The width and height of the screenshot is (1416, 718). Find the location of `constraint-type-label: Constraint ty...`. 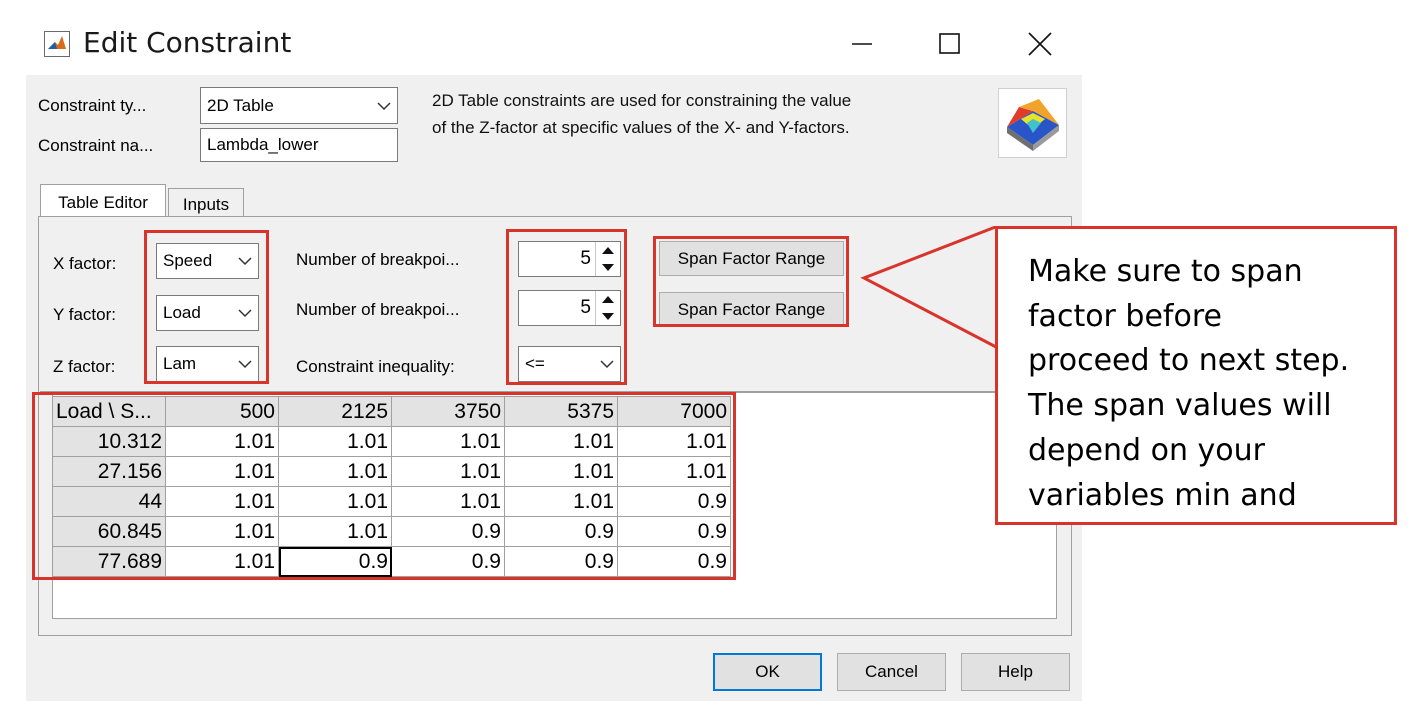

constraint-type-label: Constraint ty... is located at coordinates (92, 105).